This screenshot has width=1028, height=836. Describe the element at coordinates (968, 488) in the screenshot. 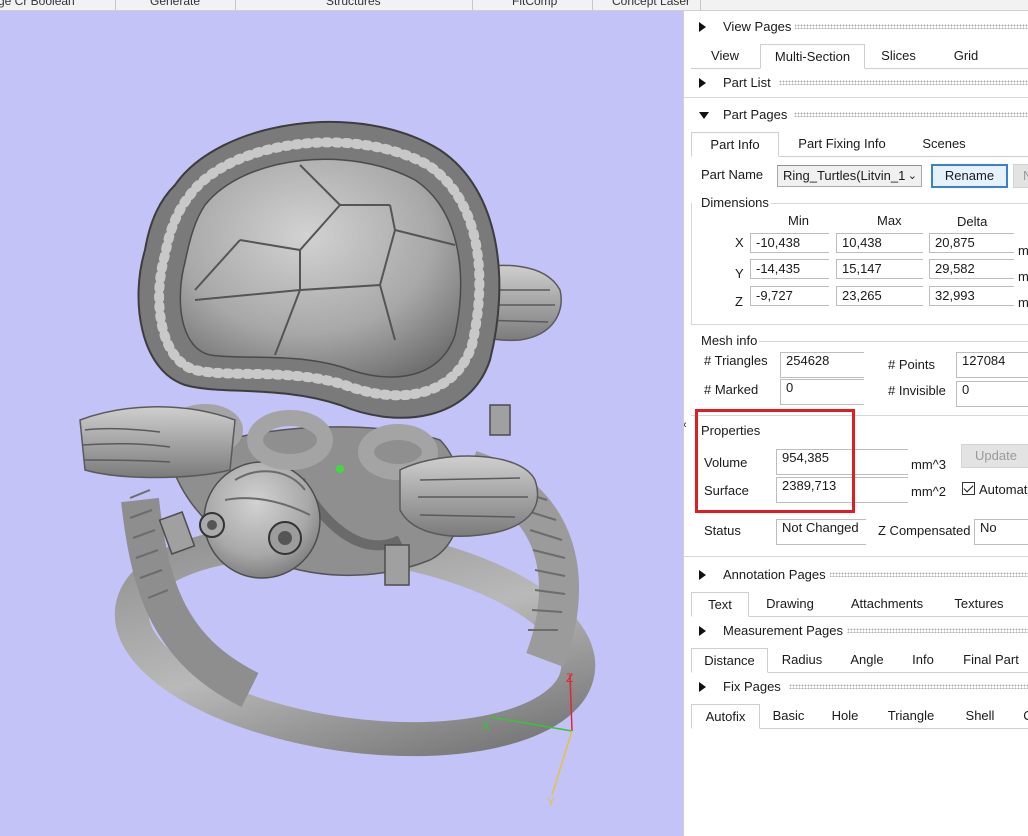

I see `automatic-checkbox` at that location.